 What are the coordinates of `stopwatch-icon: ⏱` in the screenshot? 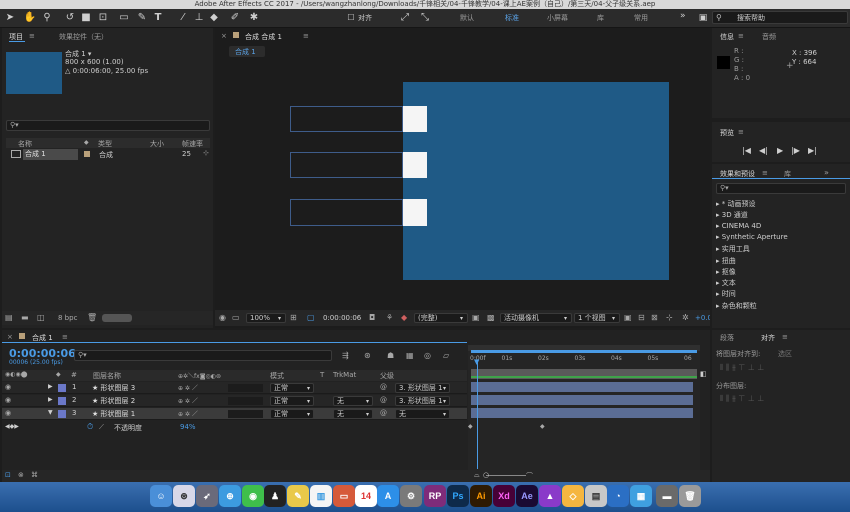 It's located at (90, 427).